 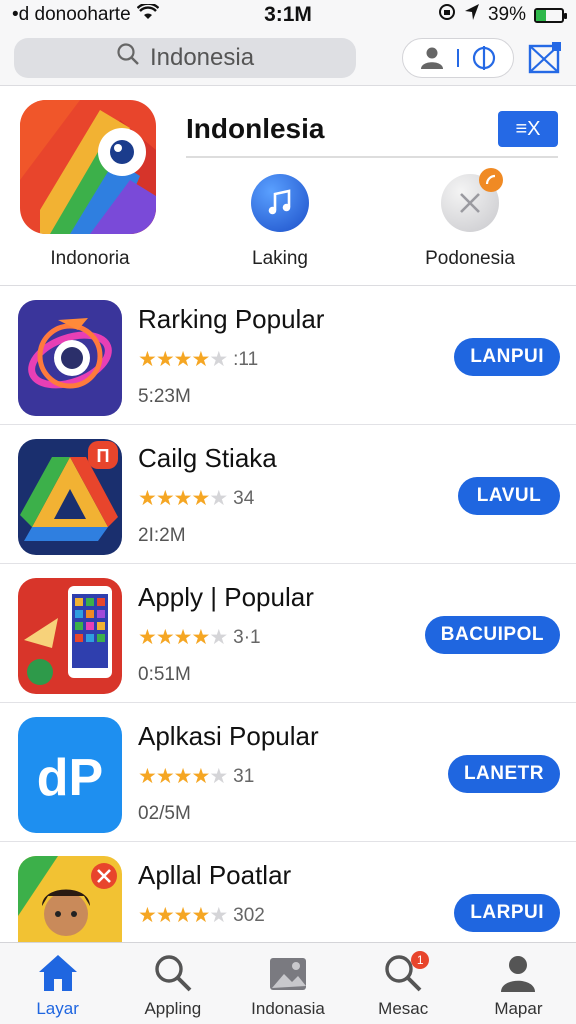 What do you see at coordinates (288, 494) in the screenshot?
I see `list-item: Π Cailg Stiaka ★★★★★ 34 2I:2M LAVUL` at bounding box center [288, 494].